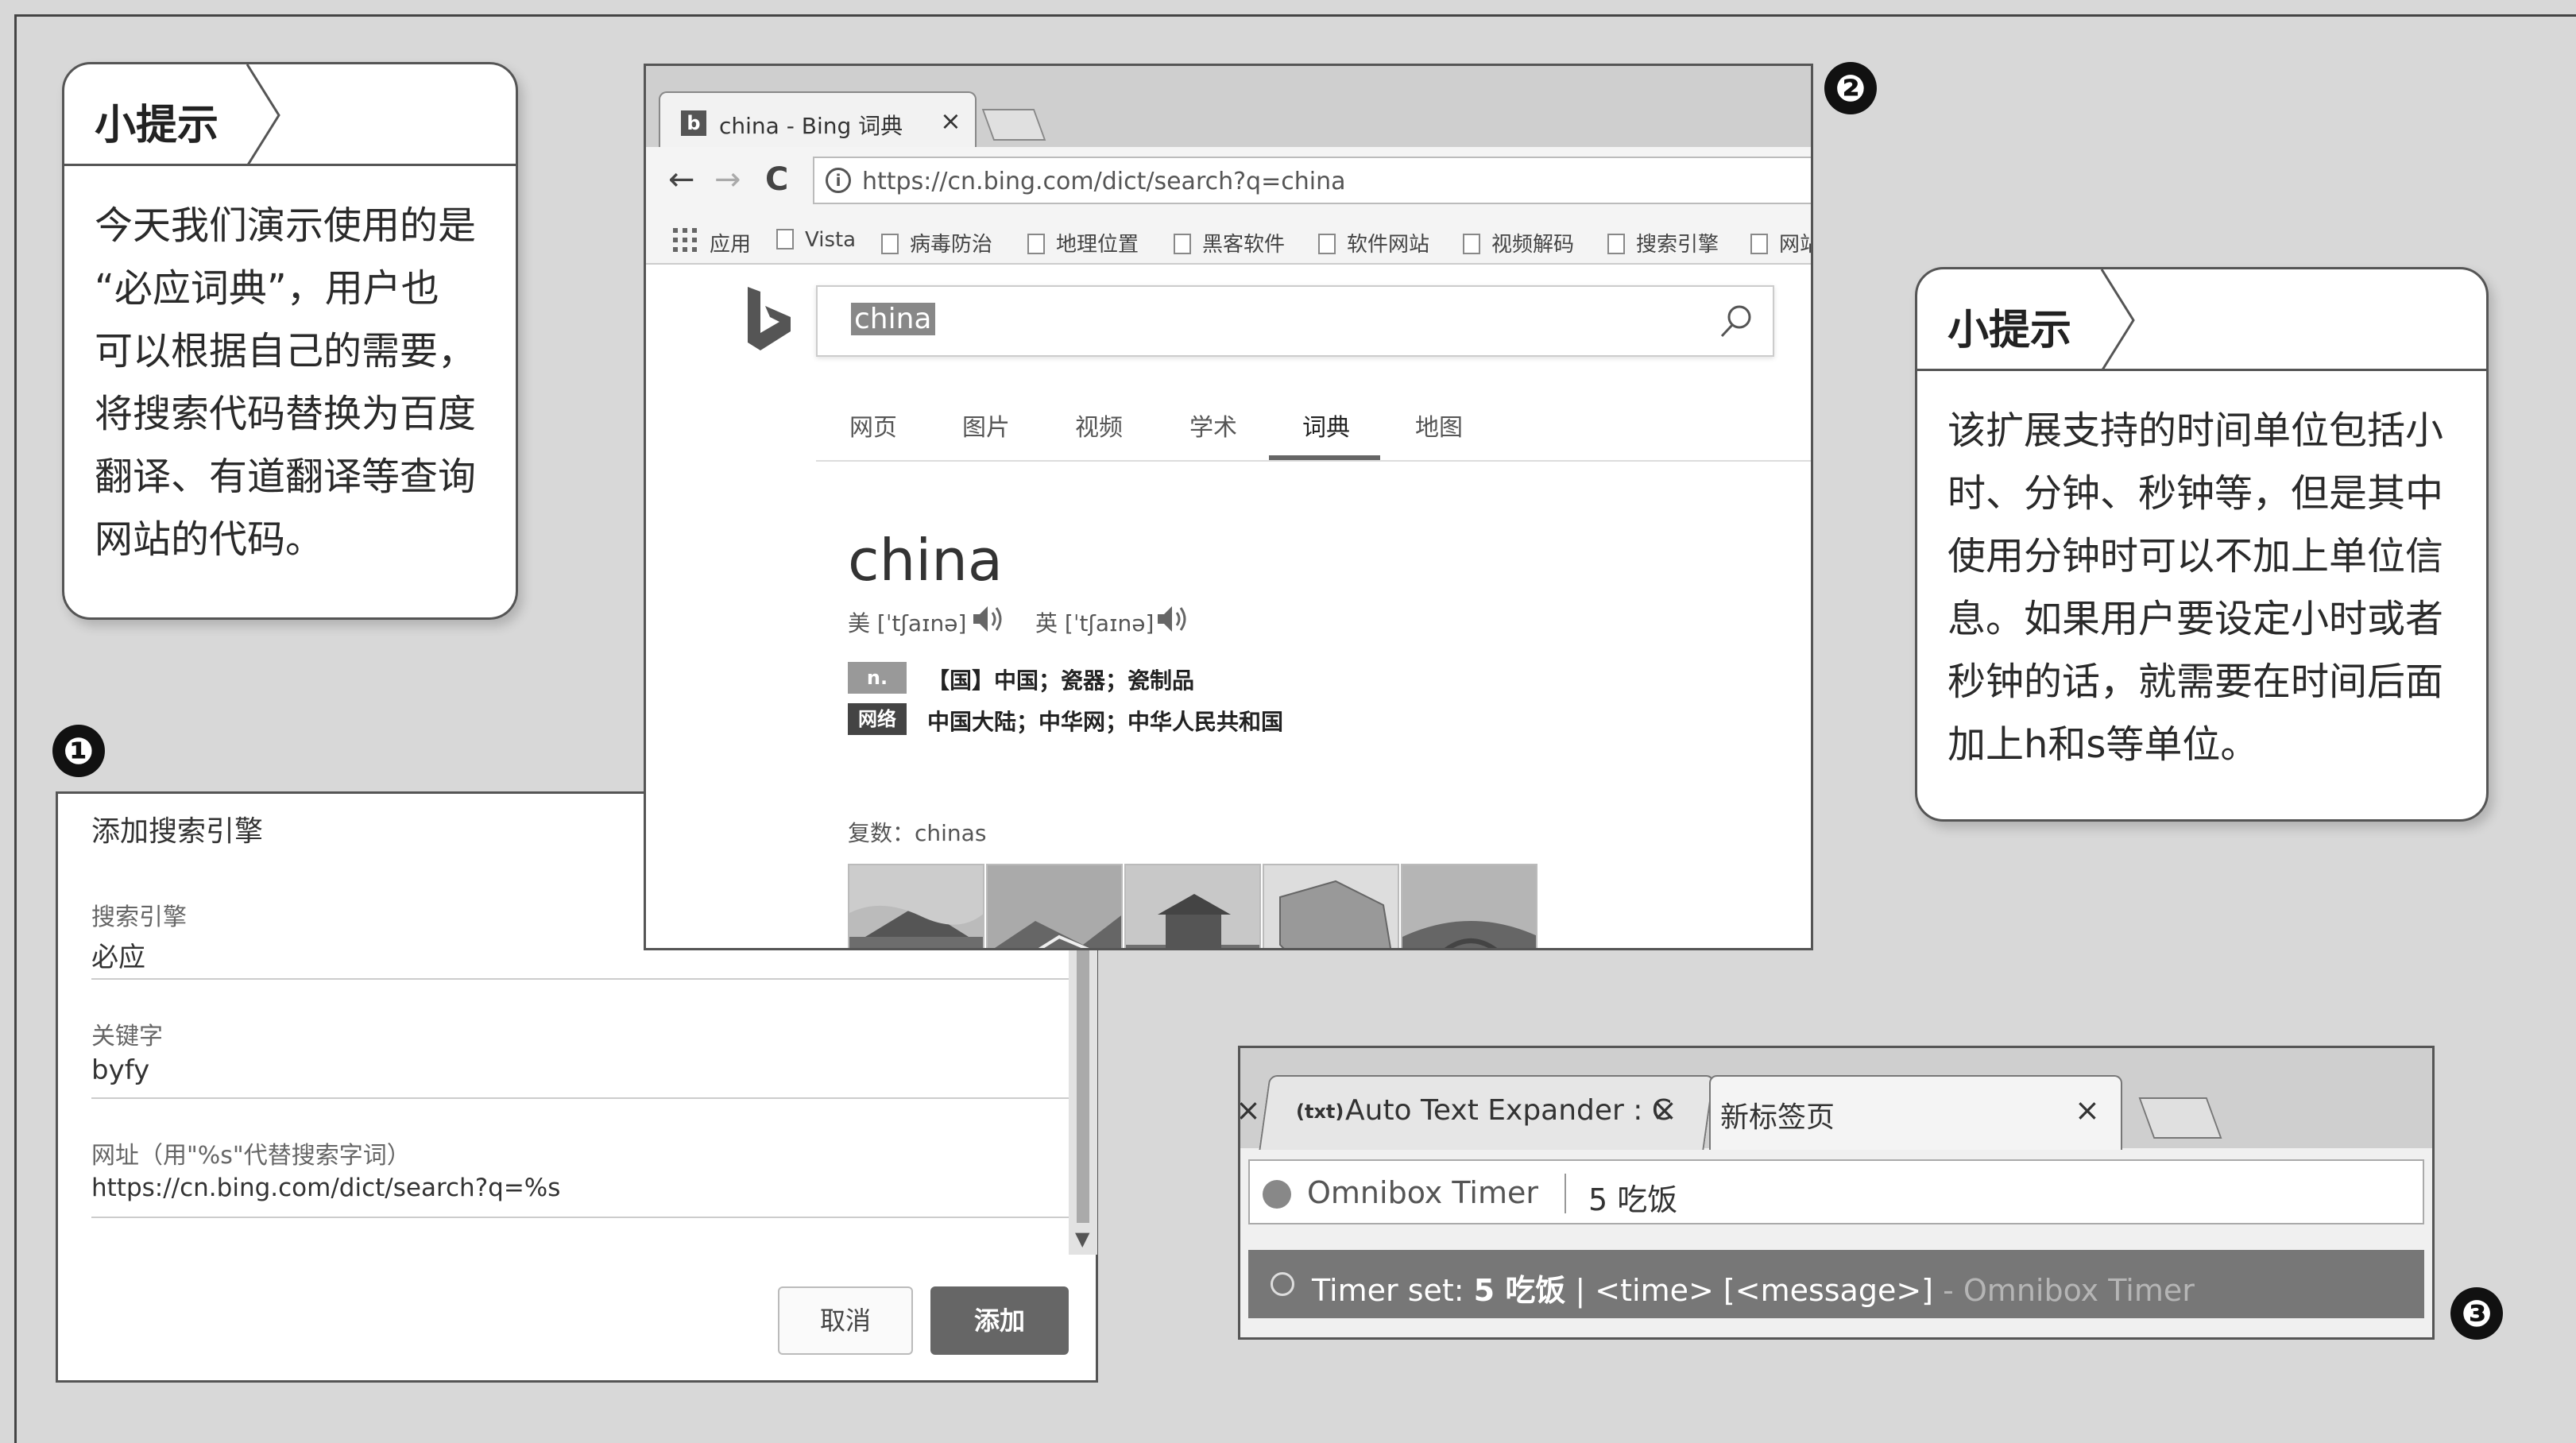  What do you see at coordinates (845, 1320) in the screenshot?
I see `cancel-button: 取消` at bounding box center [845, 1320].